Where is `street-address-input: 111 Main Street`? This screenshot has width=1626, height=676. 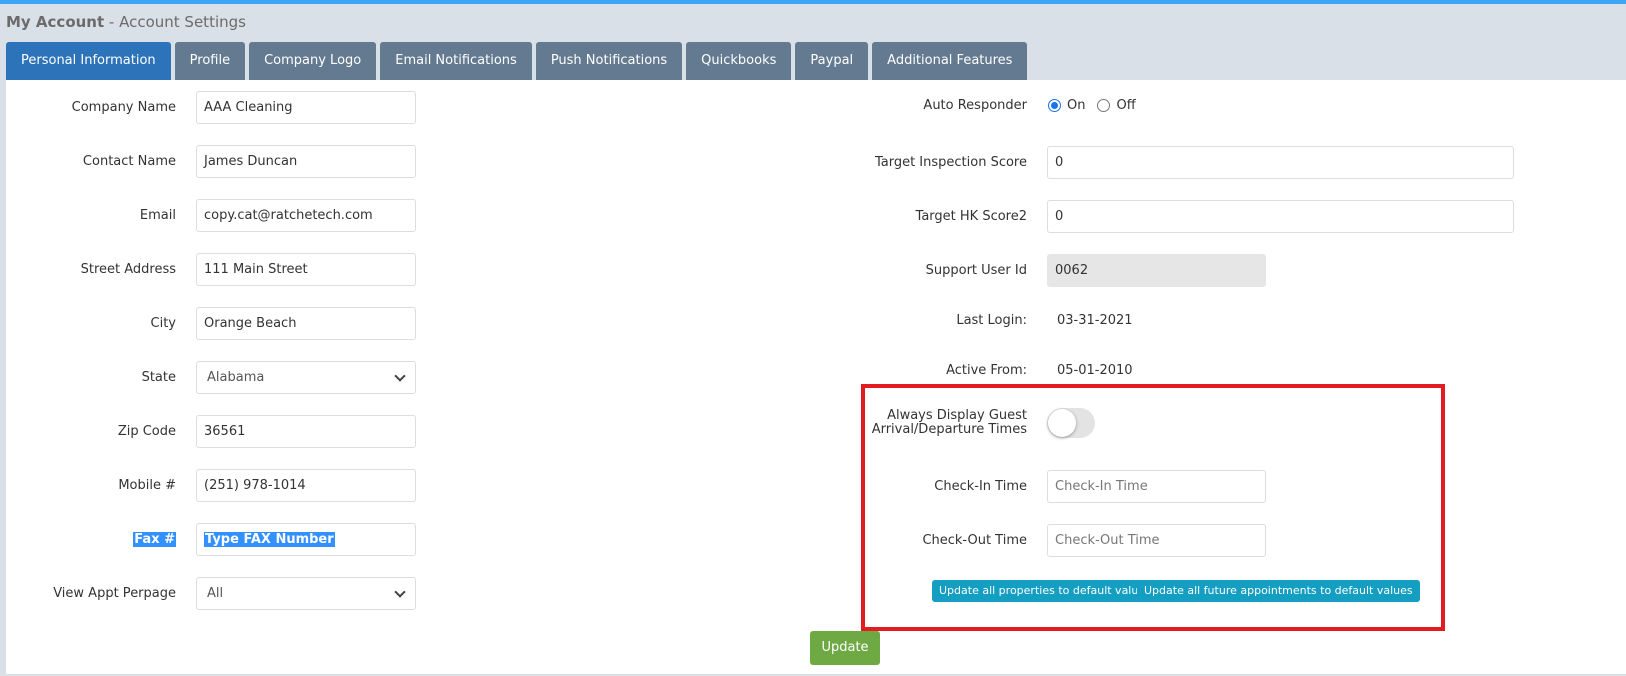
street-address-input: 111 Main Street is located at coordinates (306, 269).